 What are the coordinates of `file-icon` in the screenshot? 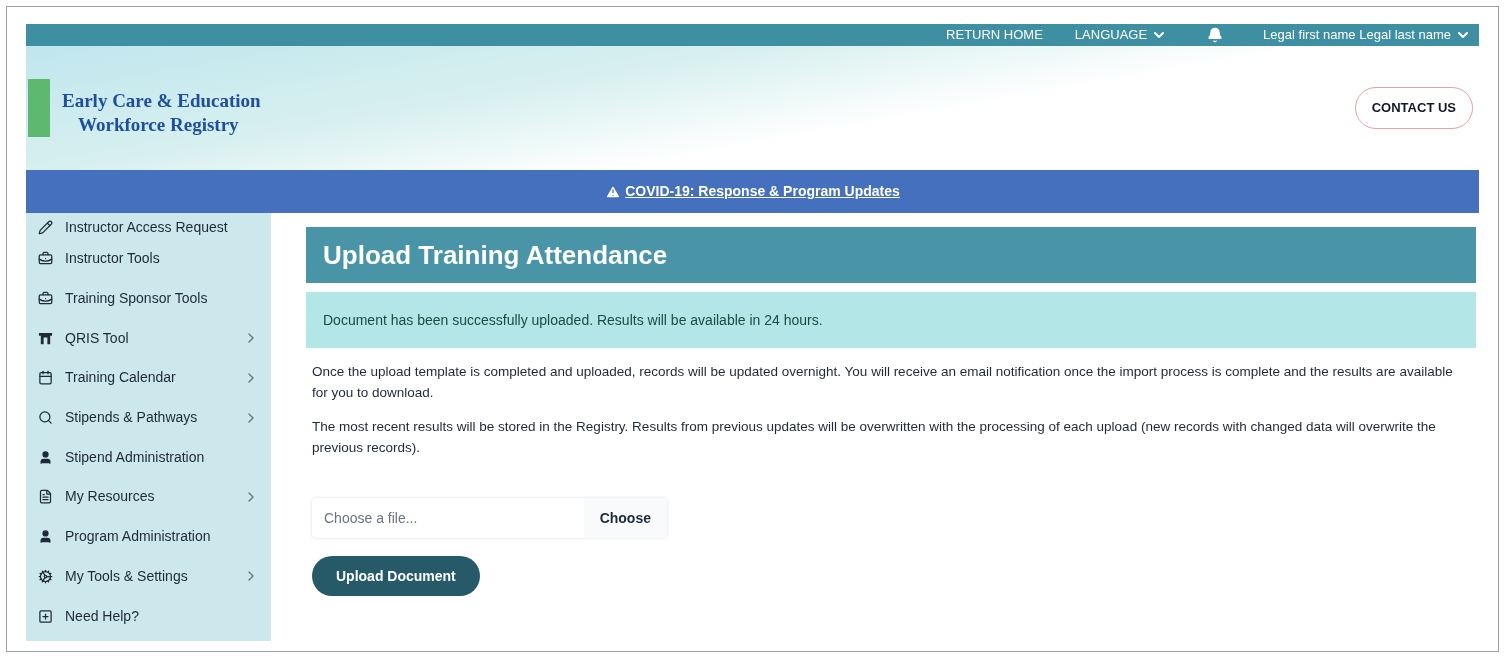 It's located at (45, 497).